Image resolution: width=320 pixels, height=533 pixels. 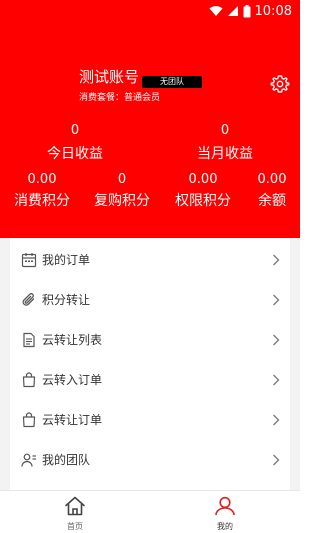 What do you see at coordinates (203, 179) in the screenshot?
I see `limit-points-value: 0.00` at bounding box center [203, 179].